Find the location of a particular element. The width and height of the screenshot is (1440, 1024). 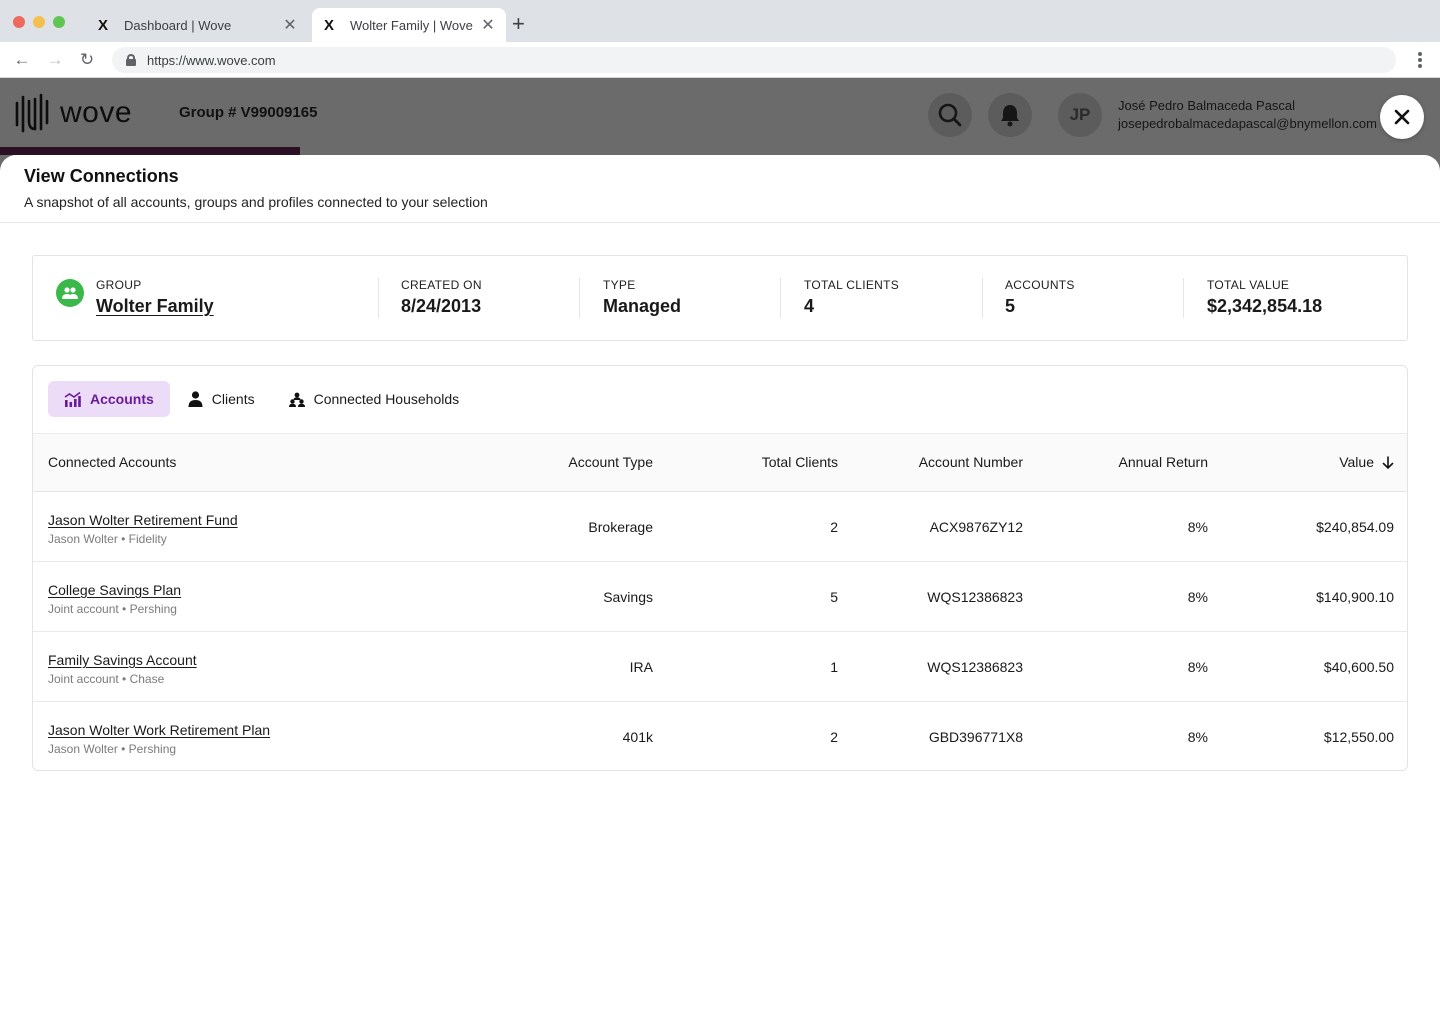

close-icon is located at coordinates (1402, 117).